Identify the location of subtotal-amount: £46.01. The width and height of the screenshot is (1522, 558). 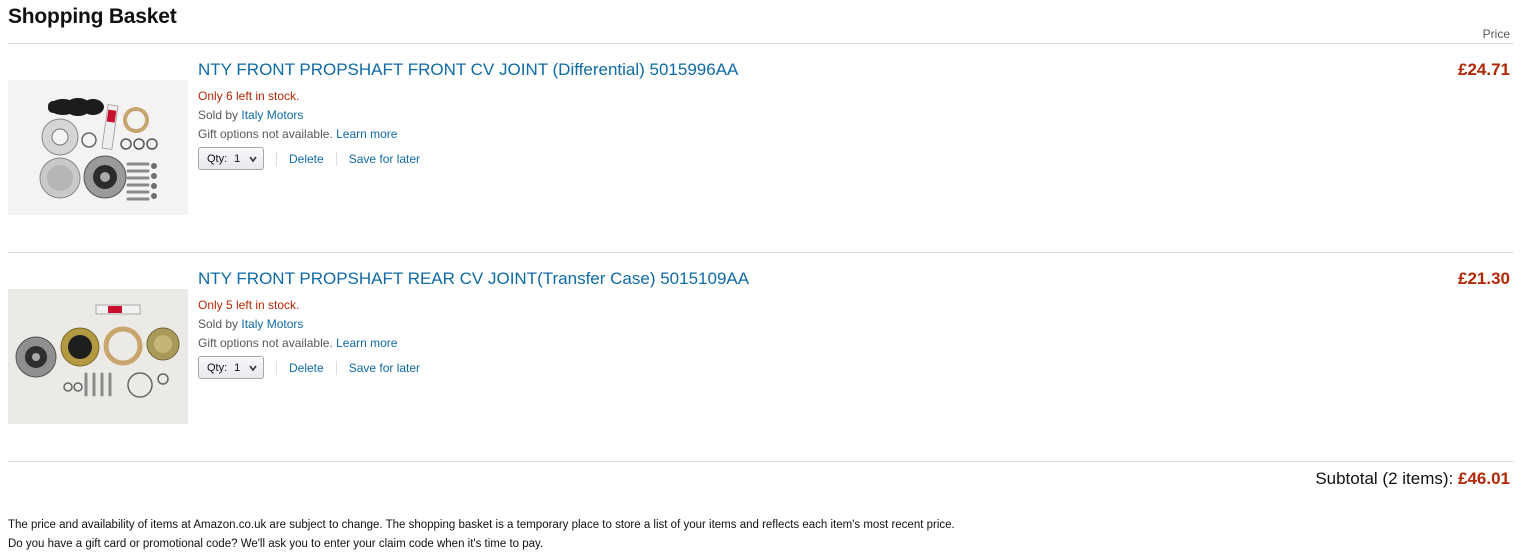
(1484, 478).